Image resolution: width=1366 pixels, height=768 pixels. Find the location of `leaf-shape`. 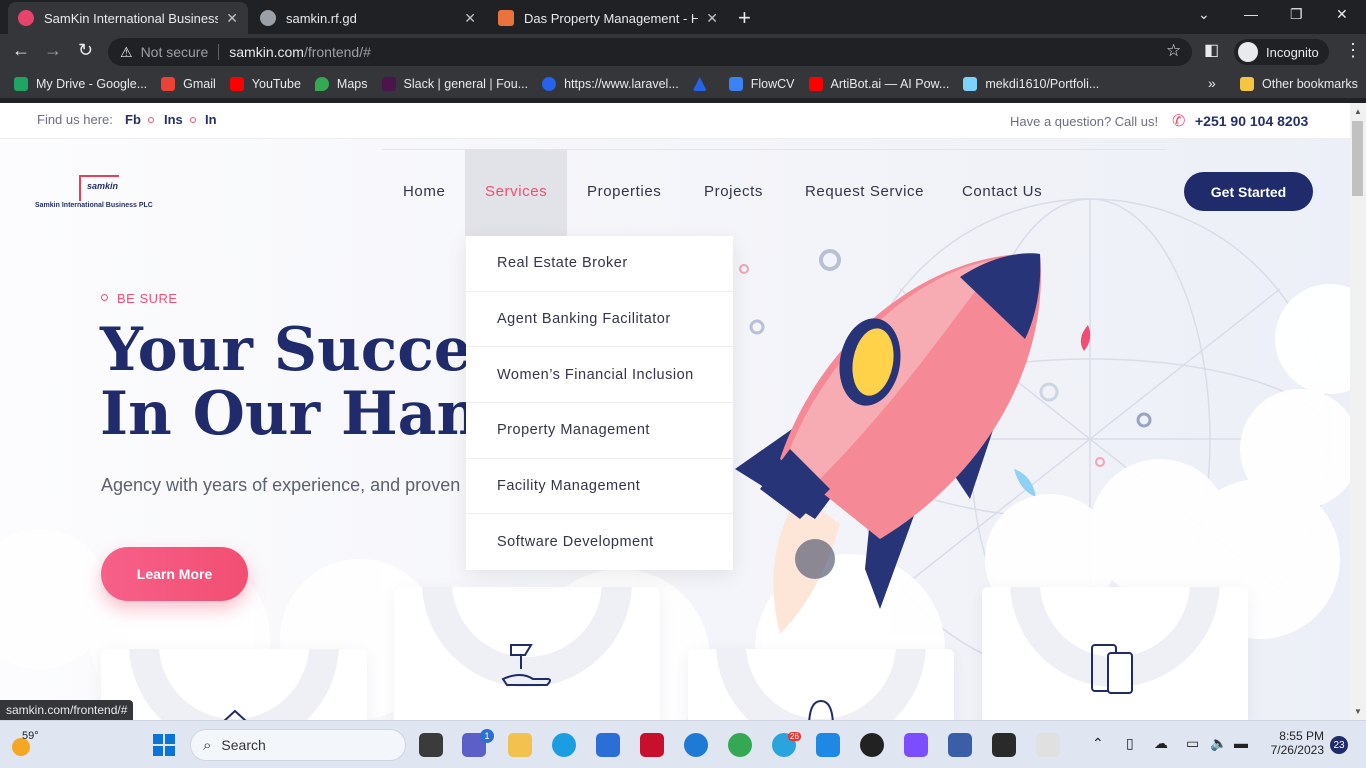

leaf-shape is located at coordinates (1085, 338).